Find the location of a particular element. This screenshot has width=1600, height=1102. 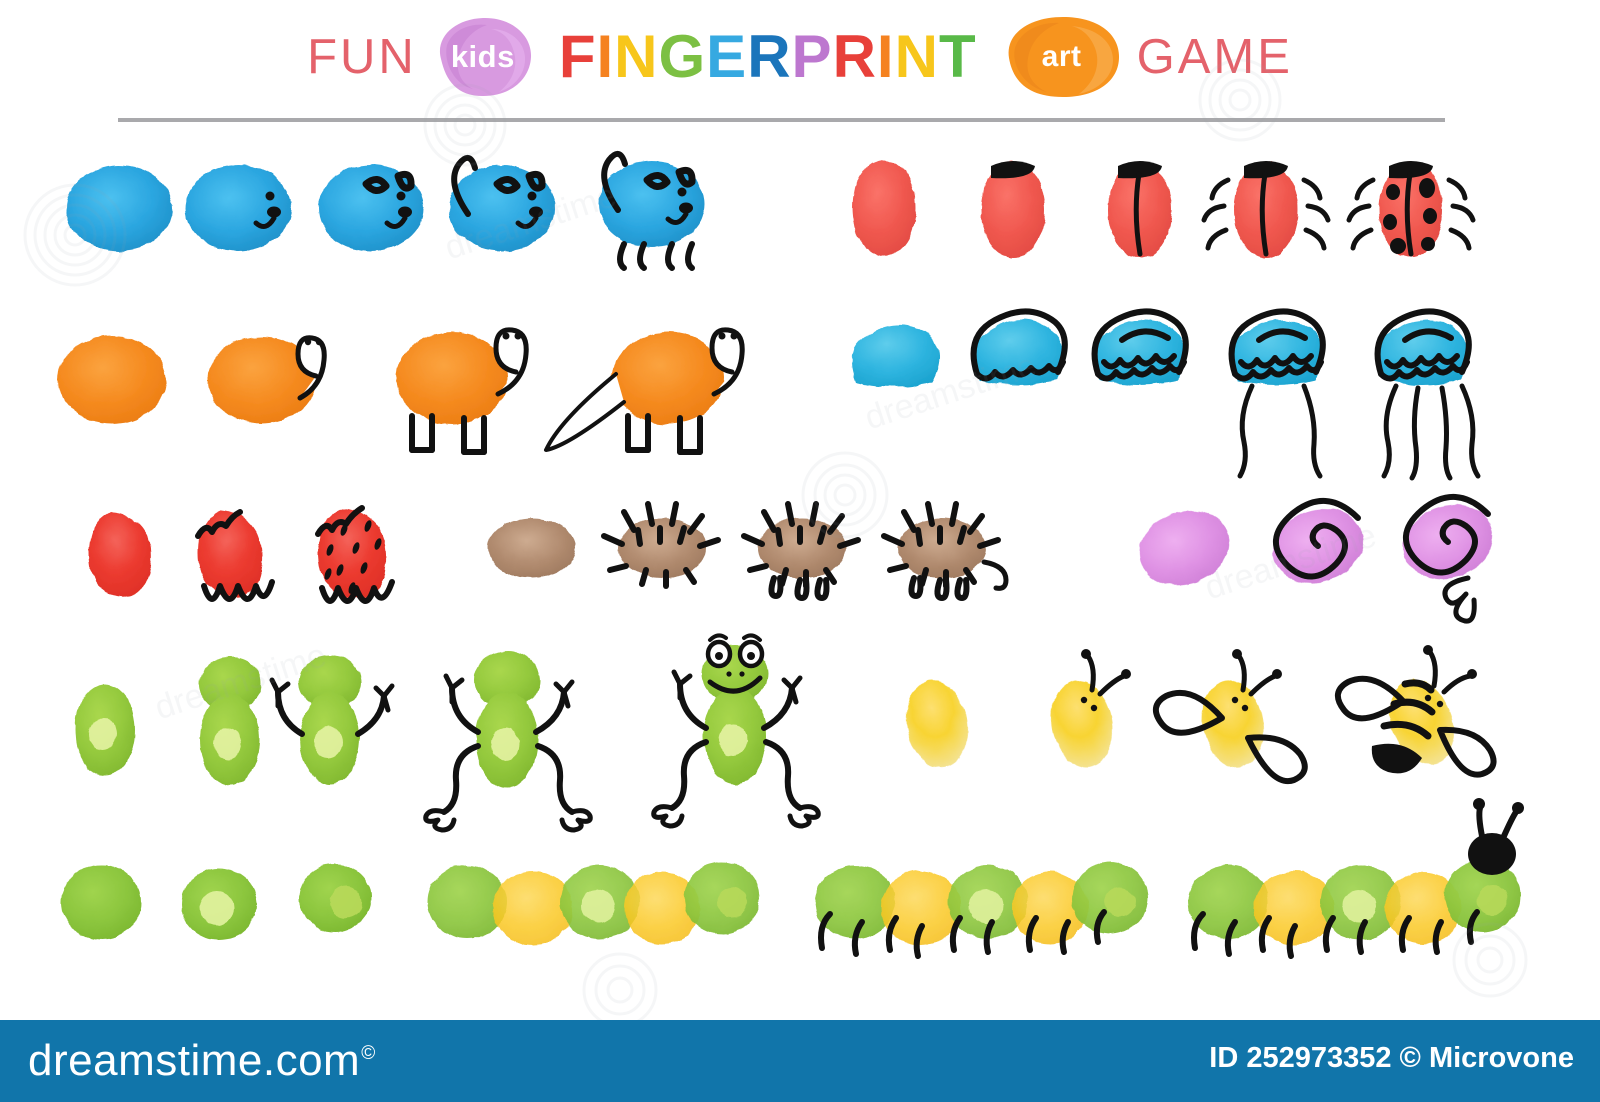

title-word-game: GAME is located at coordinates (1214, 57).